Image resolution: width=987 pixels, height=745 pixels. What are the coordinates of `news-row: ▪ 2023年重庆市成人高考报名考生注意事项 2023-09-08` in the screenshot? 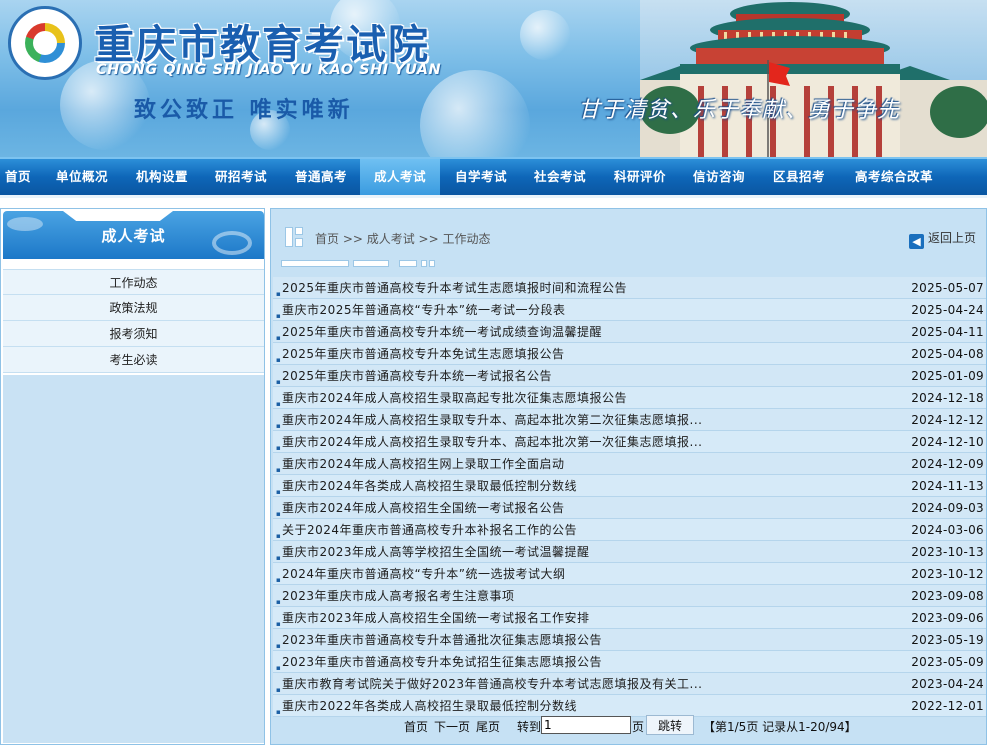 It's located at (629, 596).